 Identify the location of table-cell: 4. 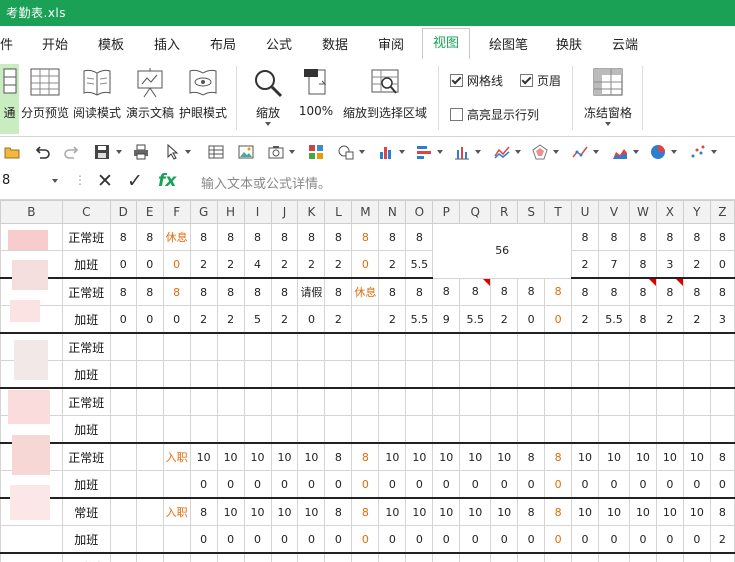
(257, 264).